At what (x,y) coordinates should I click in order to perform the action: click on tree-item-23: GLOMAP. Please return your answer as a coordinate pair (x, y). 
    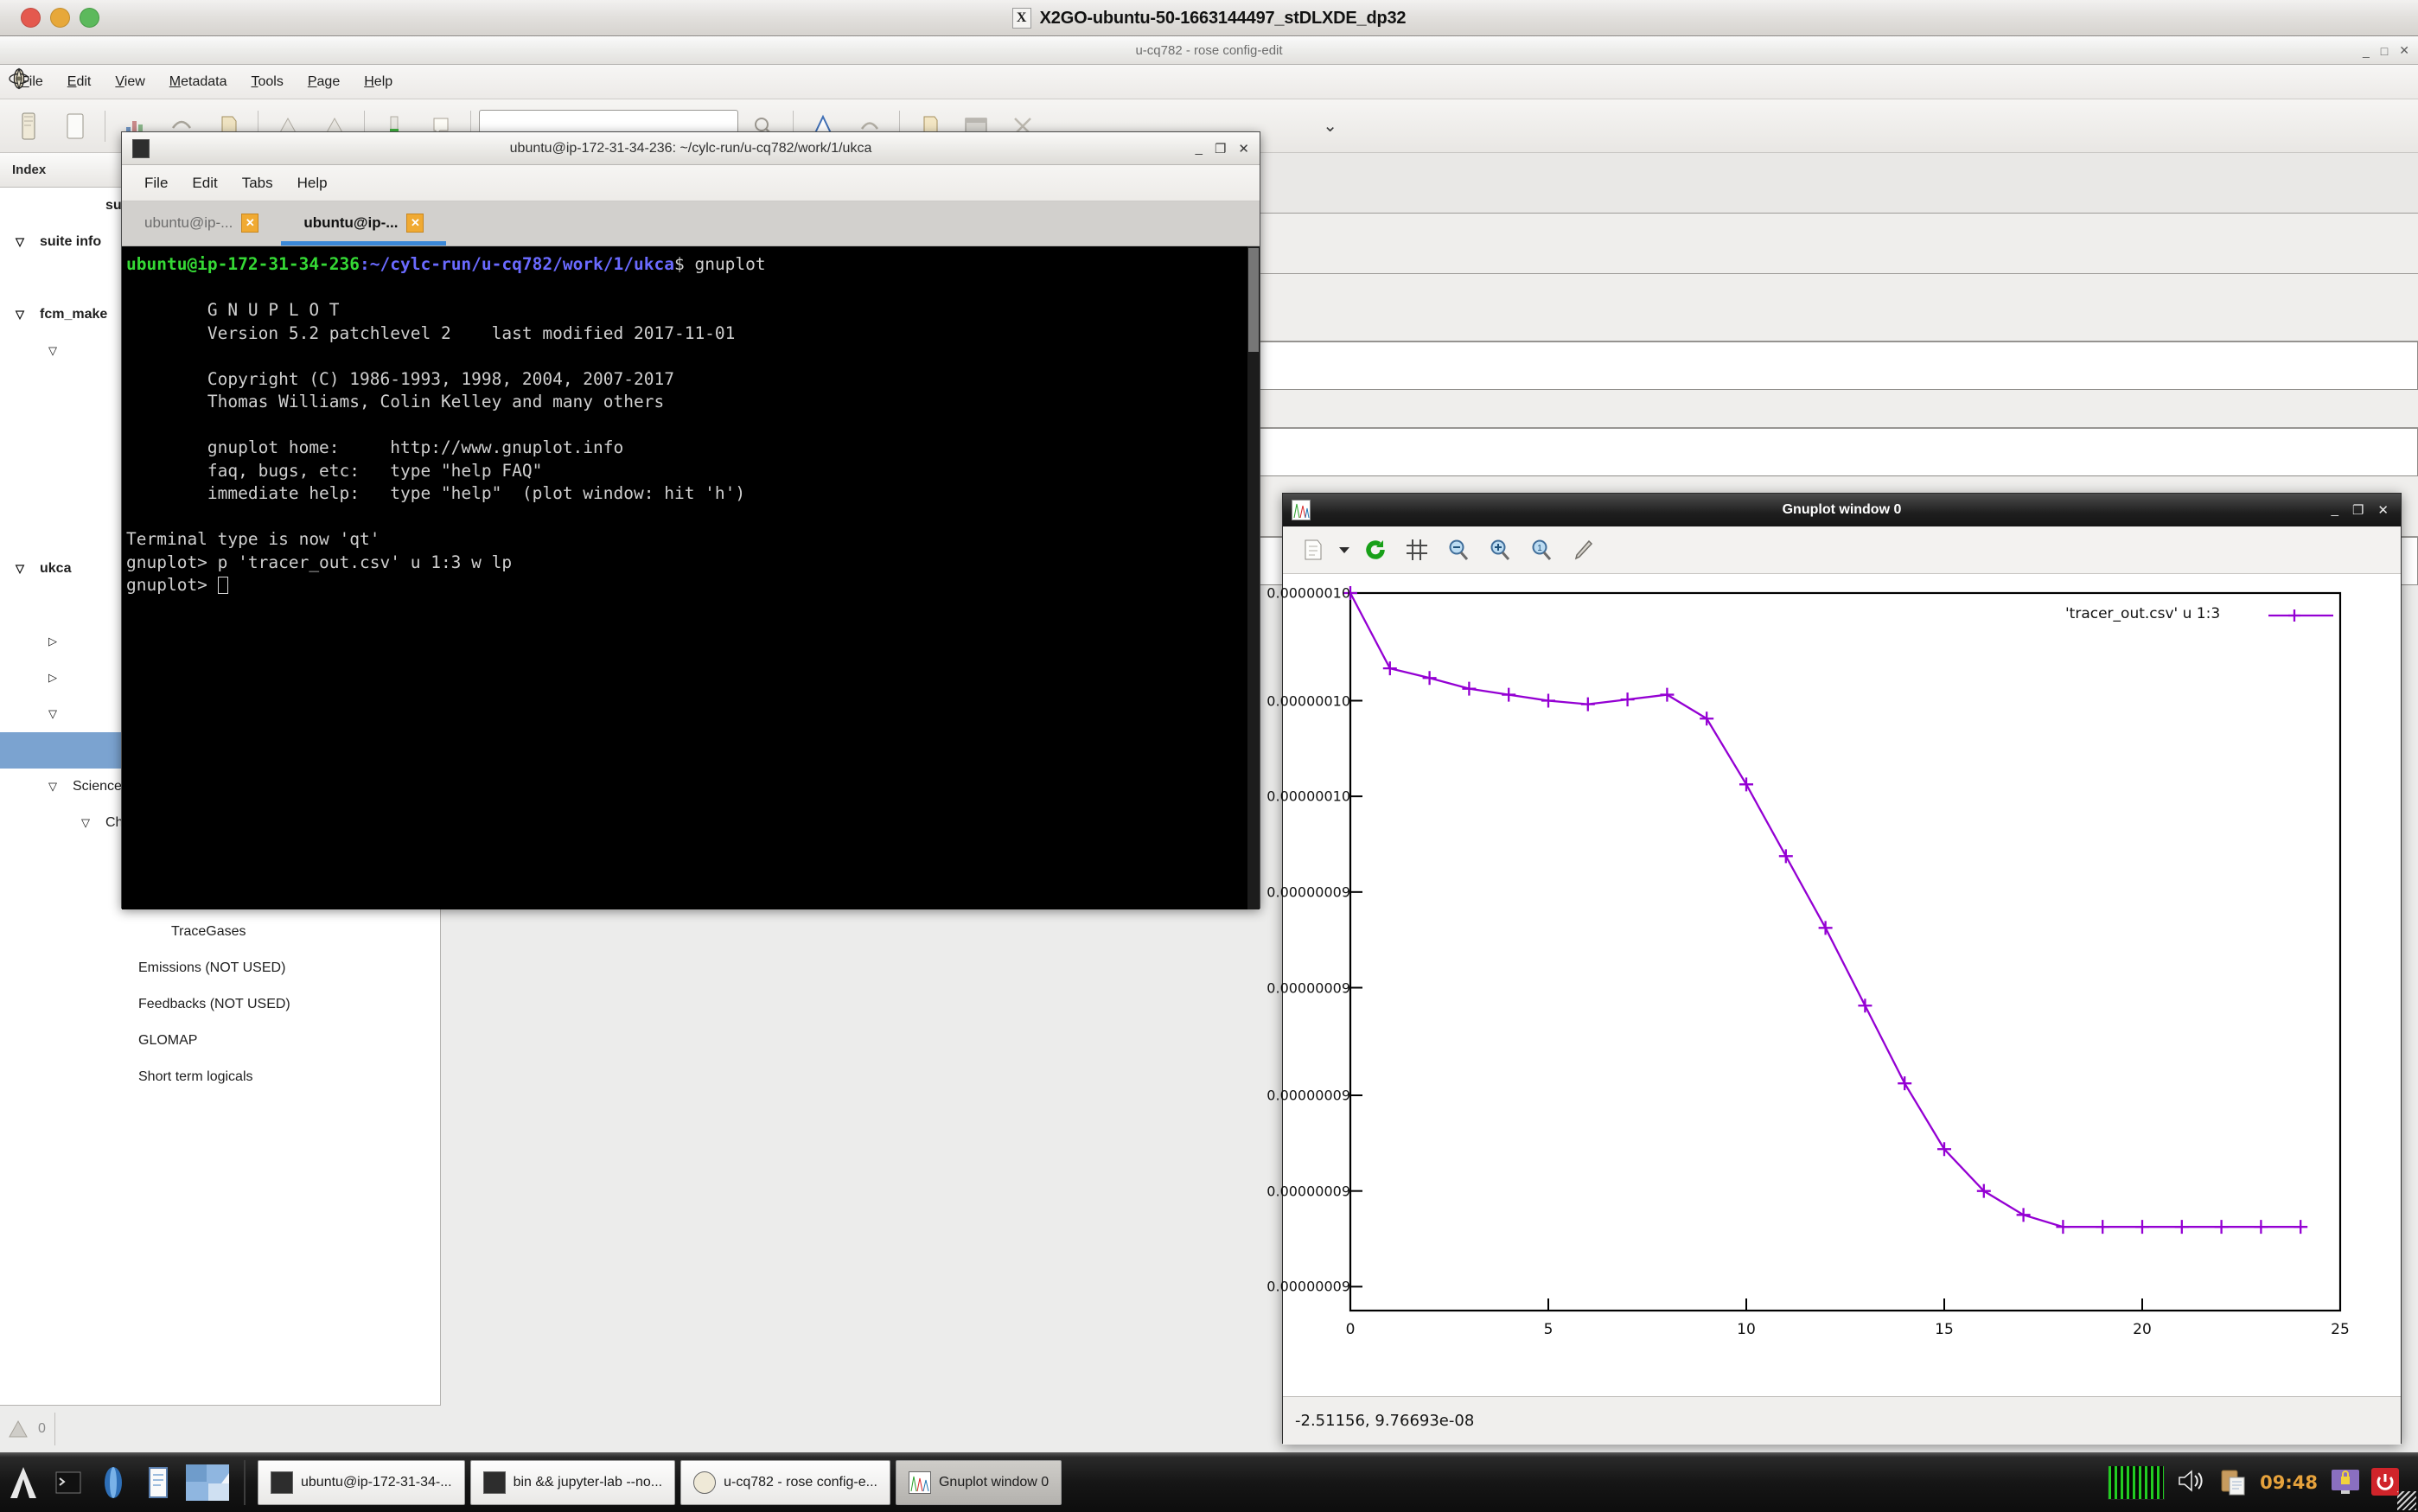
    Looking at the image, I should click on (220, 1041).